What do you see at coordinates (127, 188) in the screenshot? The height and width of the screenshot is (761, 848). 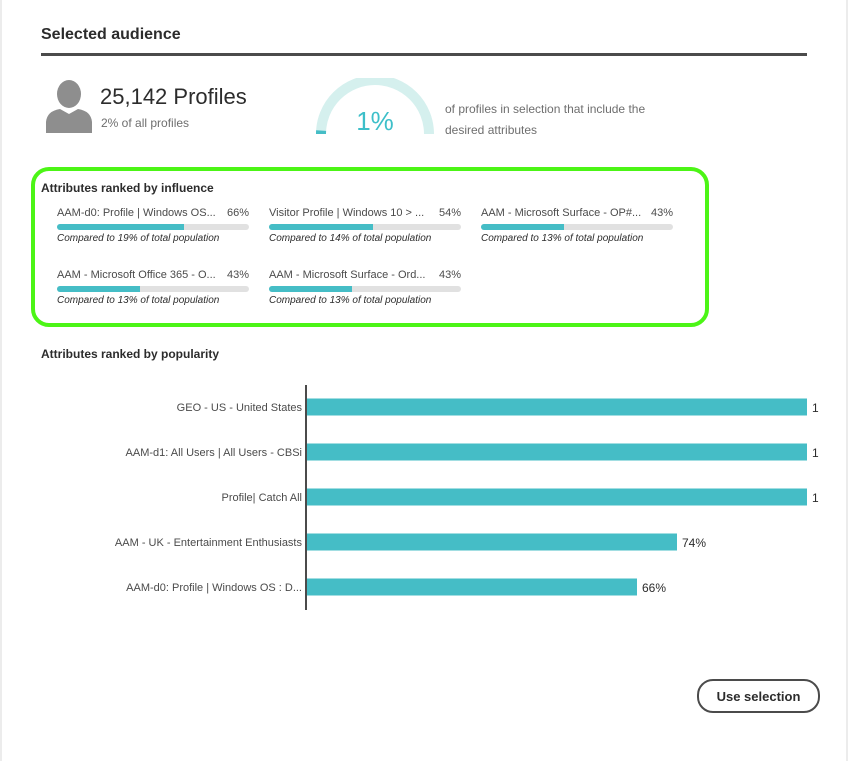 I see `influence-heading: Attributes ranked by influence` at bounding box center [127, 188].